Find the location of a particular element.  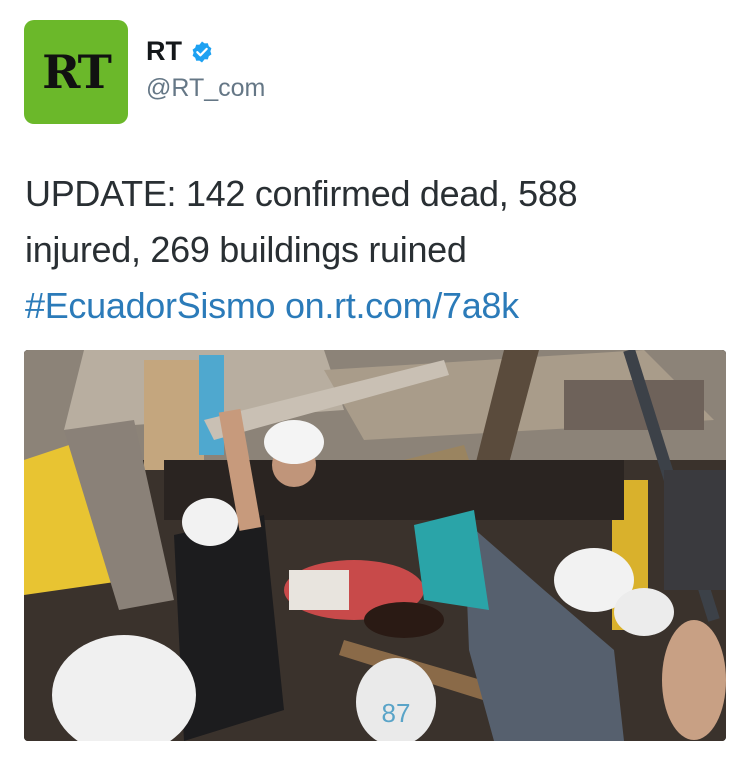

profile-avatar: RT is located at coordinates (76, 72).